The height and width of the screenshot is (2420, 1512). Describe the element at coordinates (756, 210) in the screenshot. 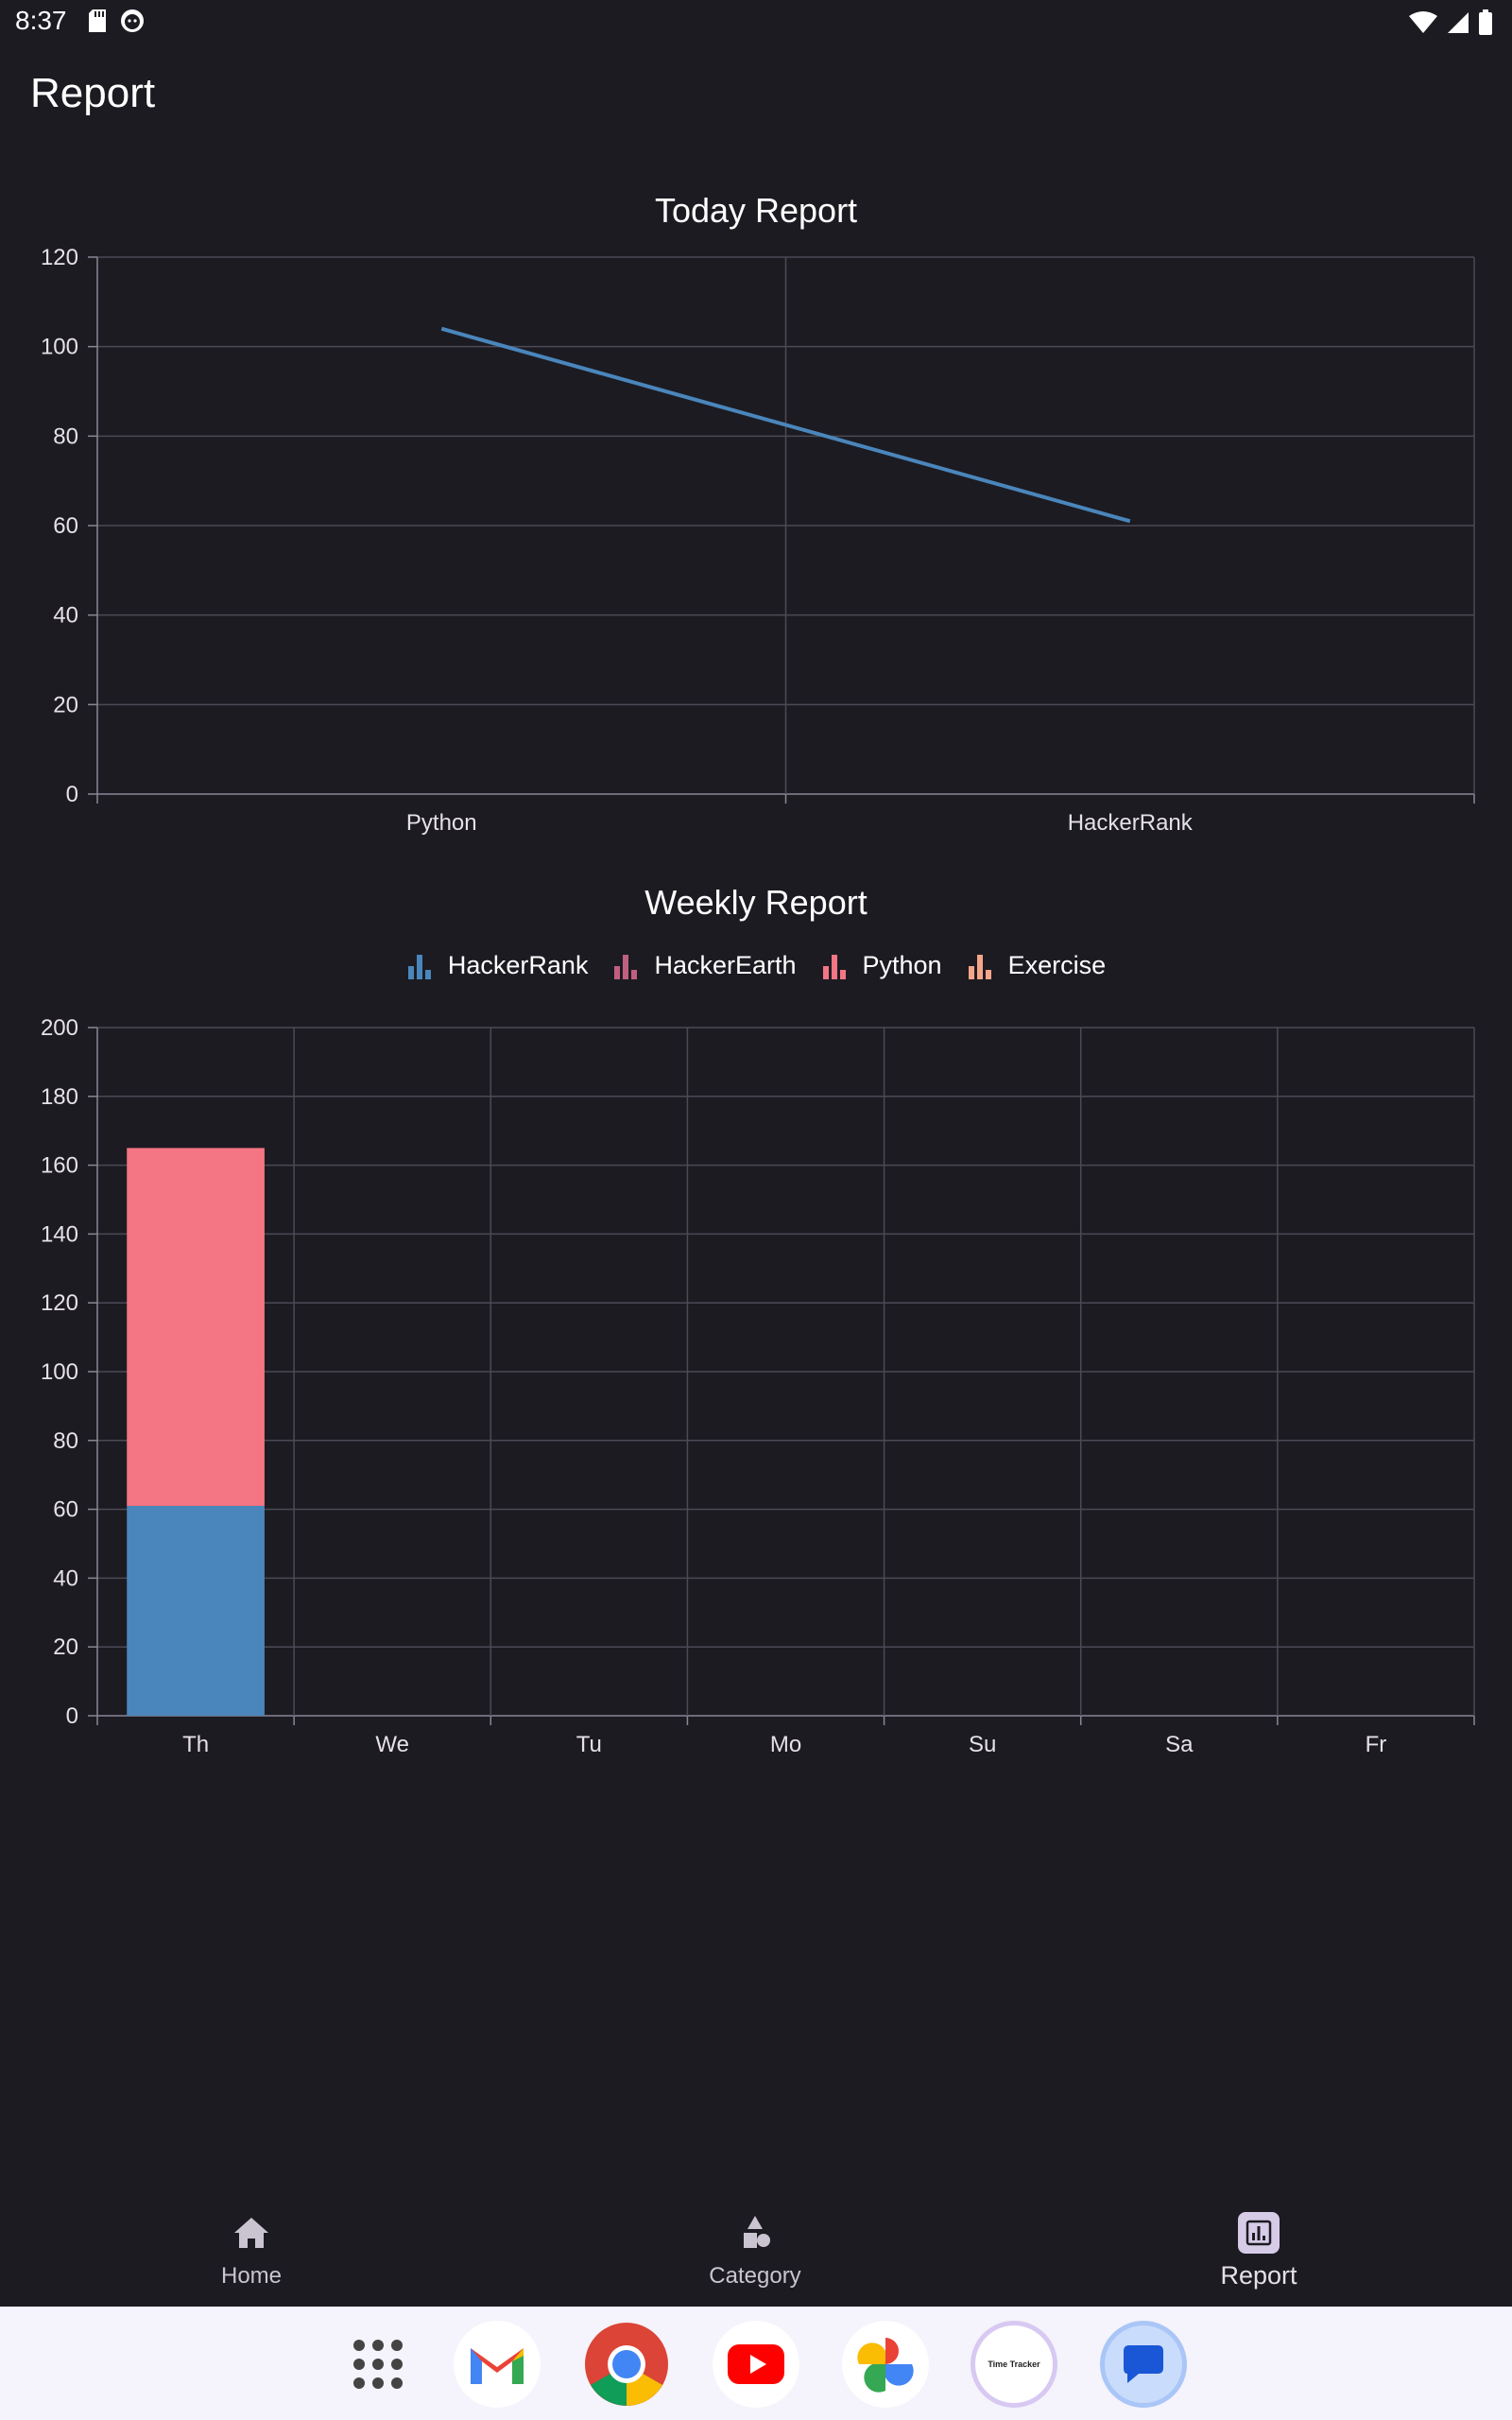

I see `today-report-title: Today Report` at that location.